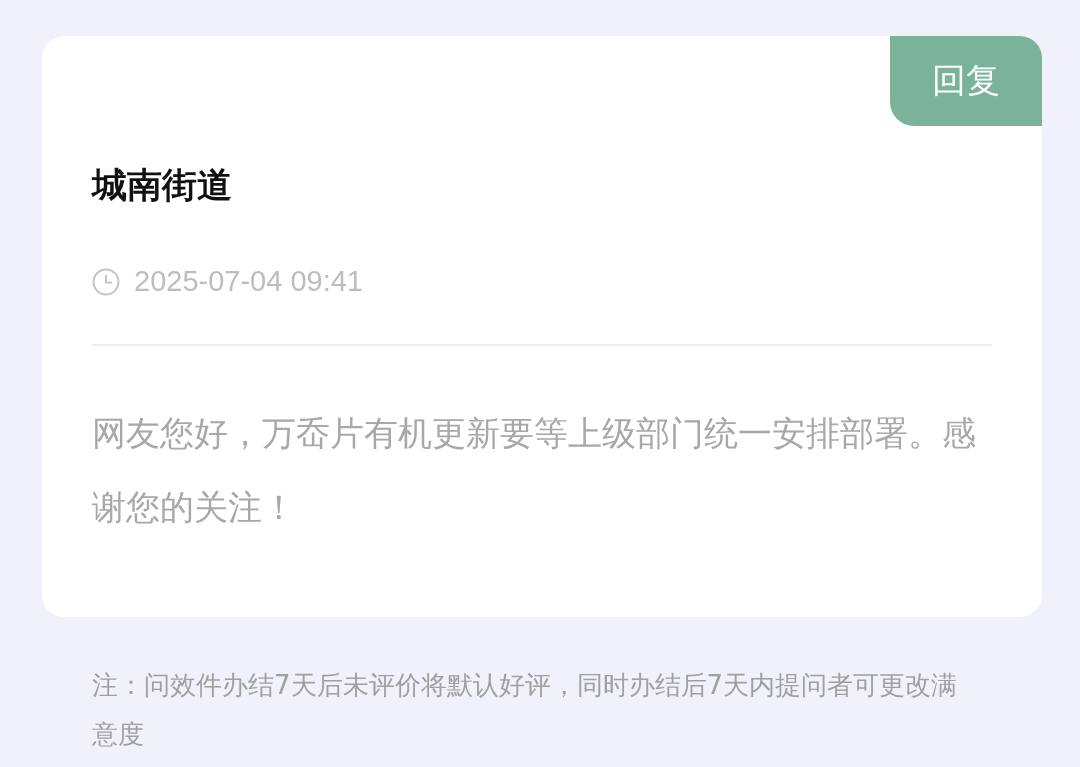 Image resolution: width=1080 pixels, height=767 pixels. What do you see at coordinates (248, 281) in the screenshot?
I see `reply-time: 2025-07-04 09:41` at bounding box center [248, 281].